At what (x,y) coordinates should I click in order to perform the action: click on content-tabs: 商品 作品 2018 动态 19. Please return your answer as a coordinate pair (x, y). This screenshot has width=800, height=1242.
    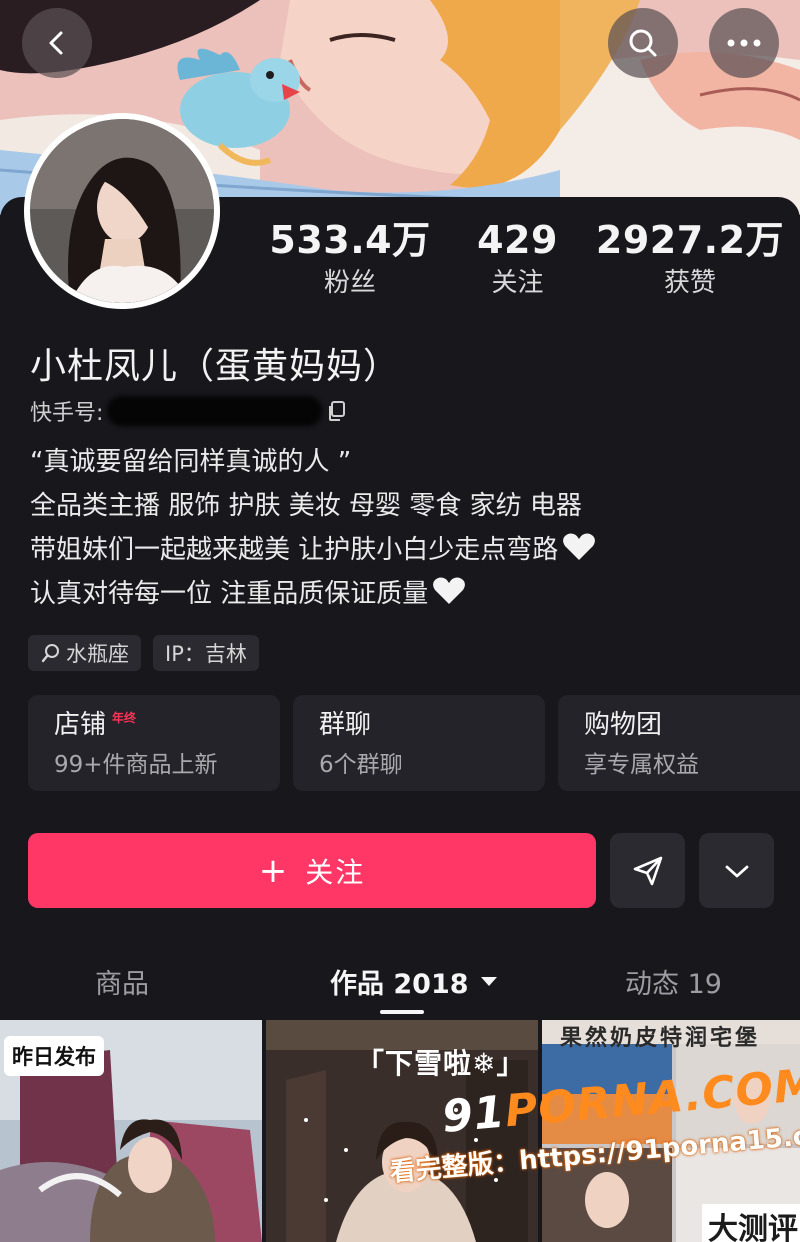
    Looking at the image, I should click on (400, 985).